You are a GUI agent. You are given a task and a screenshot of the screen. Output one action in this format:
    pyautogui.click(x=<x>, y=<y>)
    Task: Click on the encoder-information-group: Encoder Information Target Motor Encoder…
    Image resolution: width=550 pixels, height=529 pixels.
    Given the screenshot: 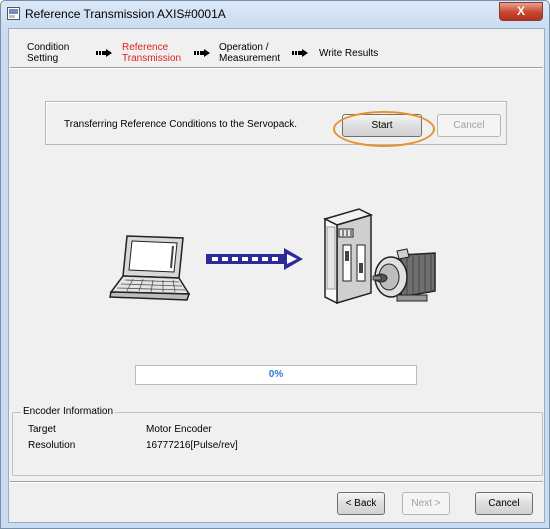 What is the action you would take?
    pyautogui.click(x=277, y=441)
    